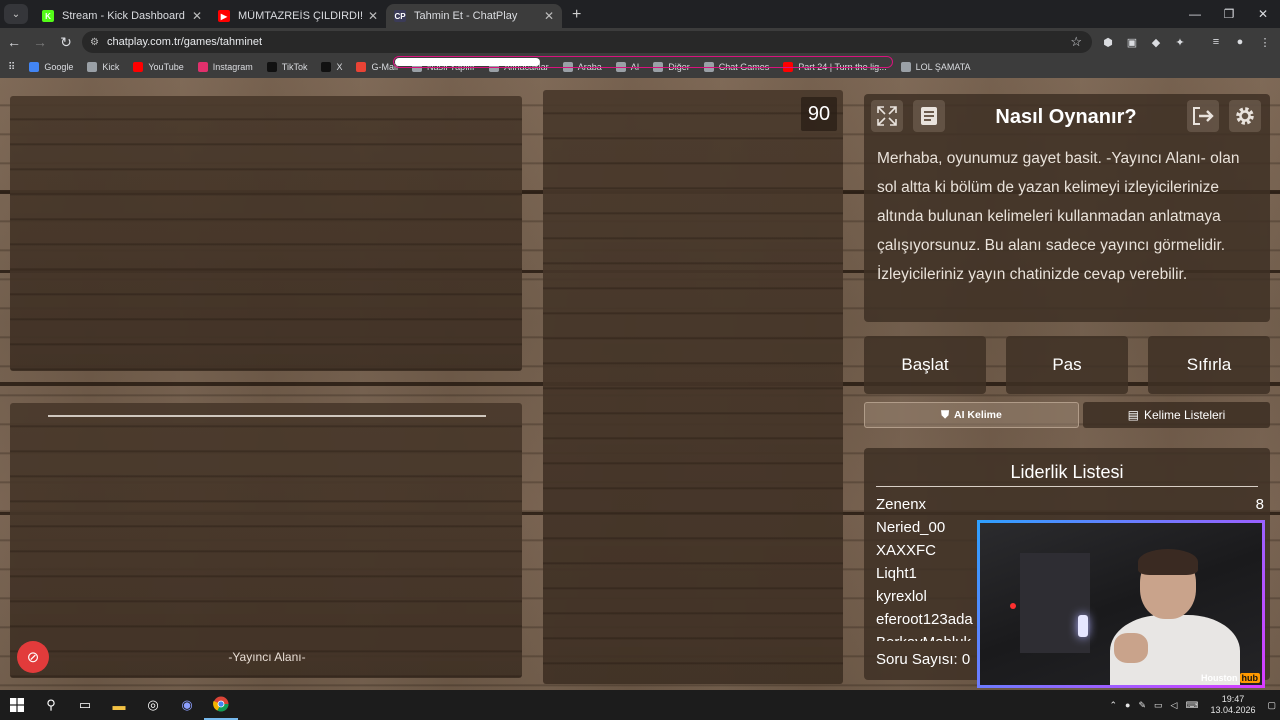  I want to click on bookmark-item: Instagram, so click(225, 67).